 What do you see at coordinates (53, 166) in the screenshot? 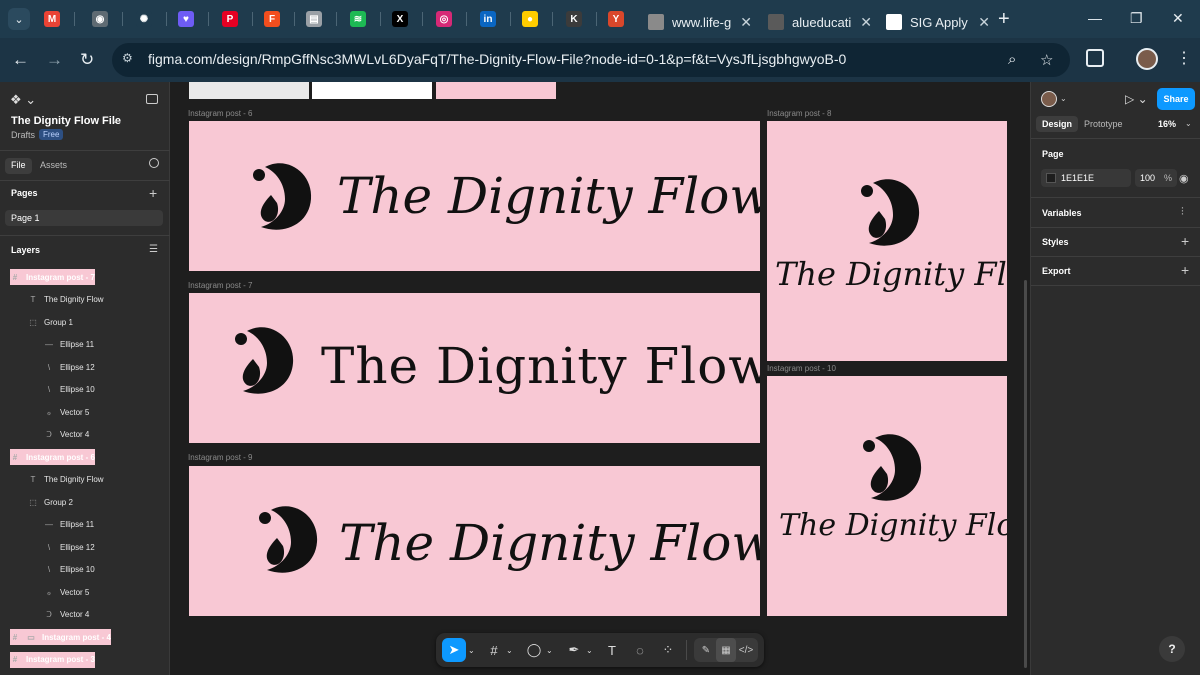
I see `tab-assets: Assets` at bounding box center [53, 166].